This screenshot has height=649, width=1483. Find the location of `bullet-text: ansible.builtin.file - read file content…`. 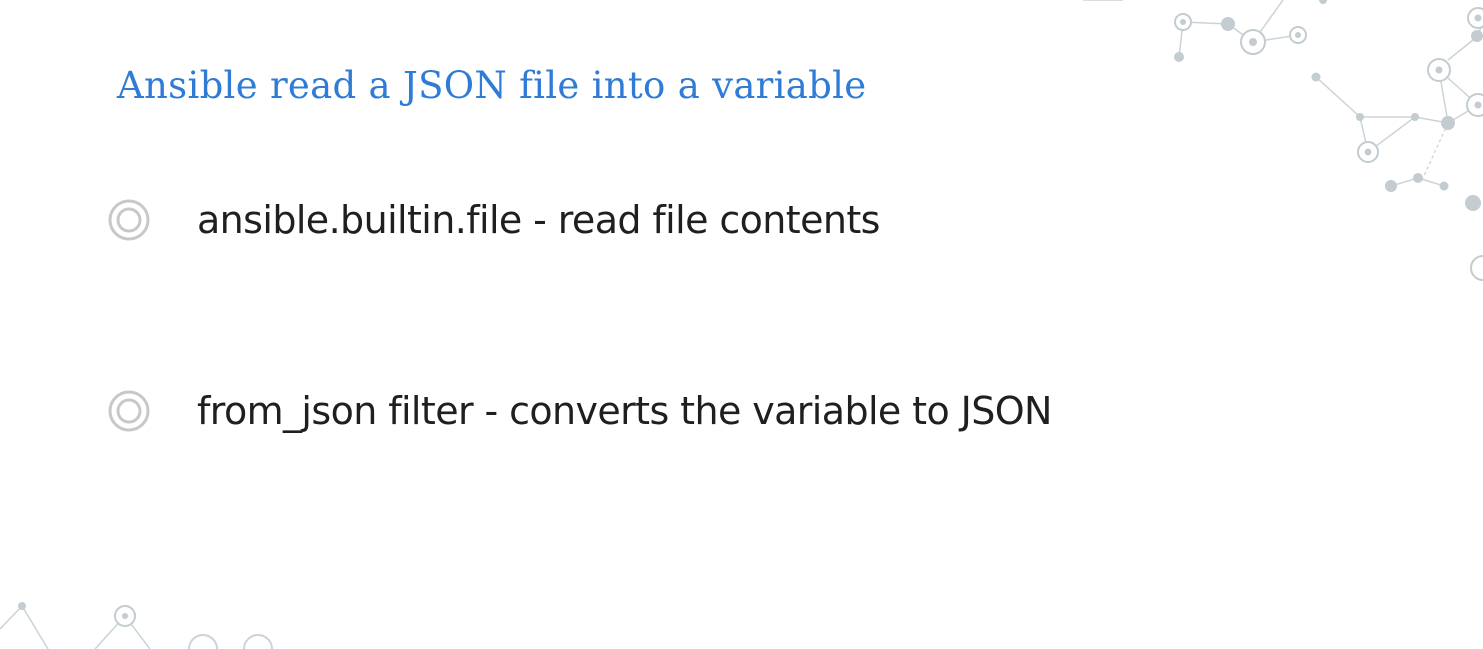

bullet-text: ansible.builtin.file - read file content… is located at coordinates (538, 220).